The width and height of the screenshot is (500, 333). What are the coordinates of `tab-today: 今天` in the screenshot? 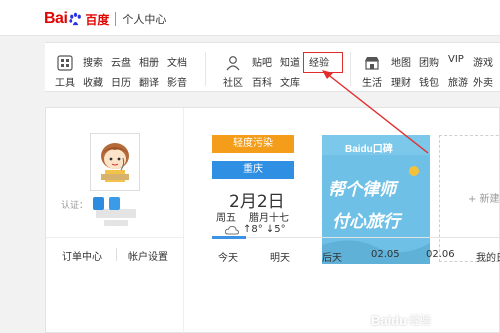 It's located at (228, 256).